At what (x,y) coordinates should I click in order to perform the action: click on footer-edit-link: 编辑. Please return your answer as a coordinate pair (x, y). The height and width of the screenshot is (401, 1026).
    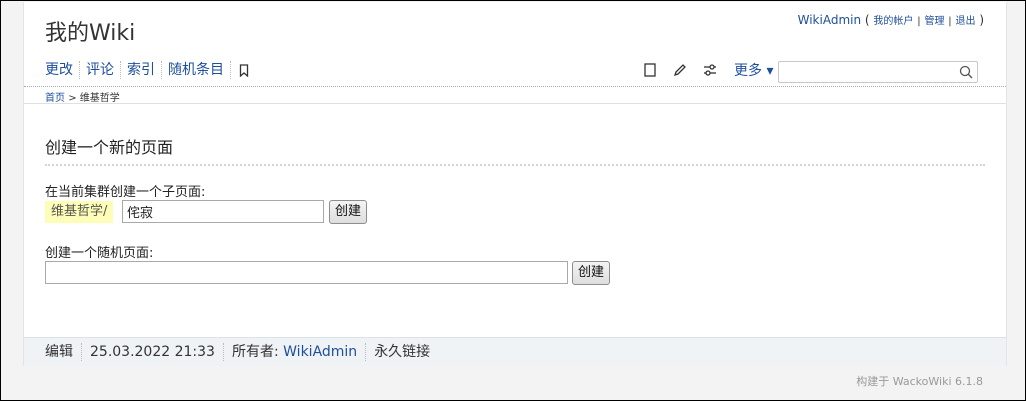
    Looking at the image, I should click on (63, 352).